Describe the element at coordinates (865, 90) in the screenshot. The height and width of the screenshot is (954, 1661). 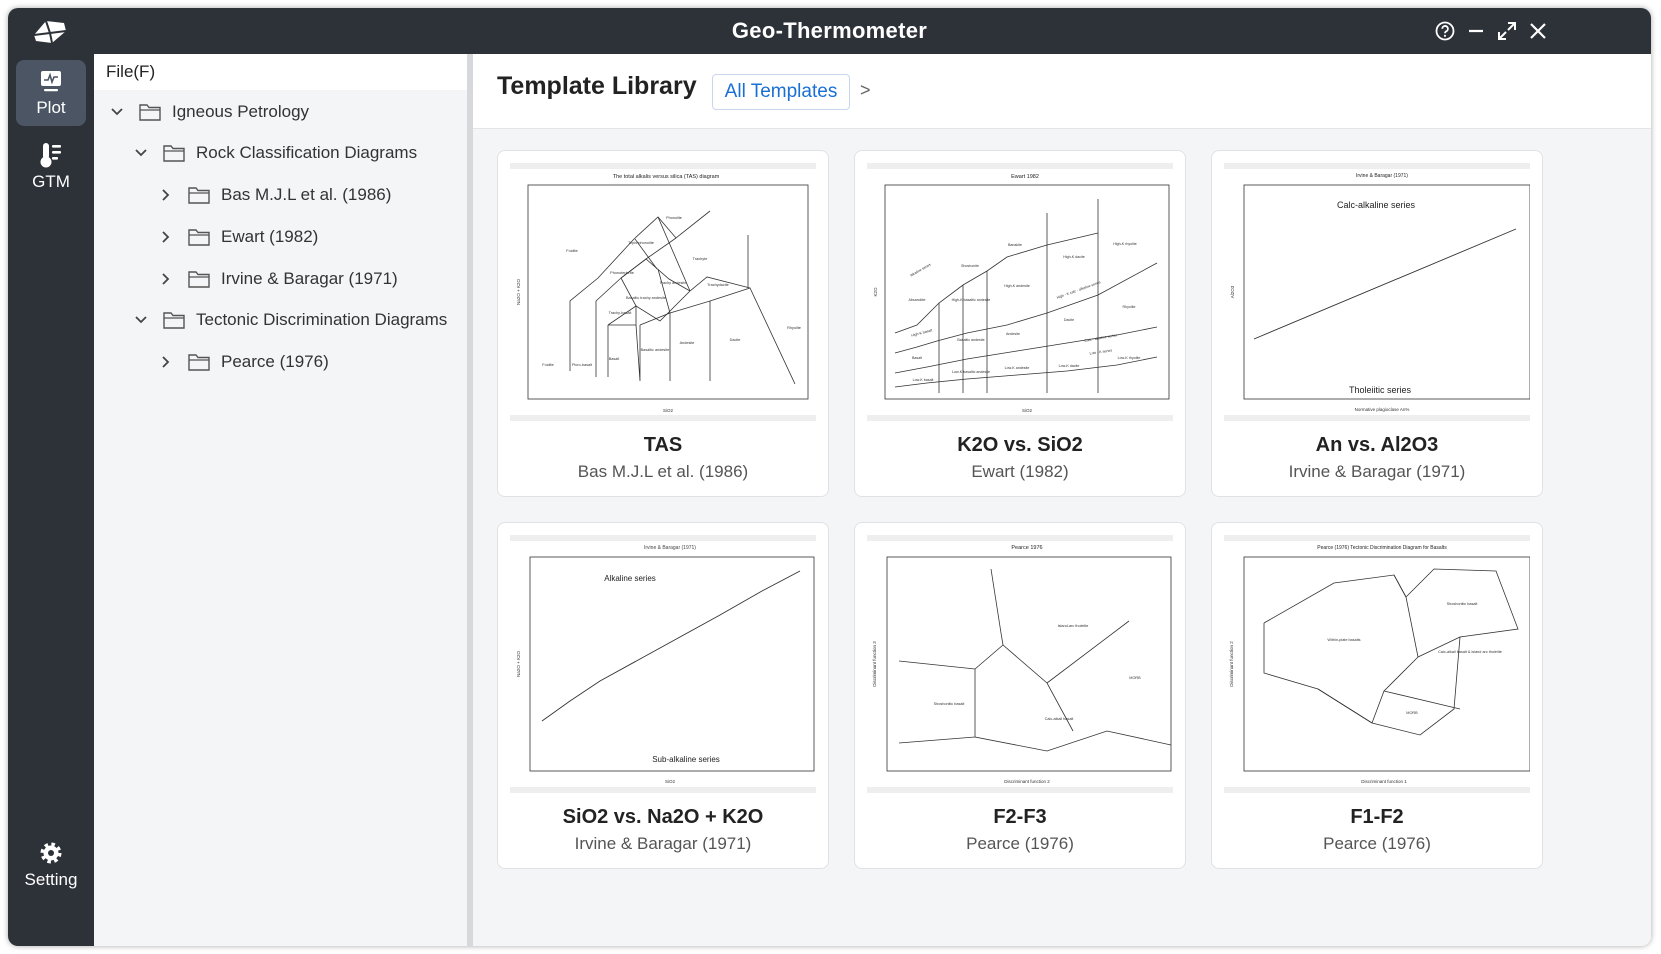
I see `breadcrumb-chevron: >` at that location.